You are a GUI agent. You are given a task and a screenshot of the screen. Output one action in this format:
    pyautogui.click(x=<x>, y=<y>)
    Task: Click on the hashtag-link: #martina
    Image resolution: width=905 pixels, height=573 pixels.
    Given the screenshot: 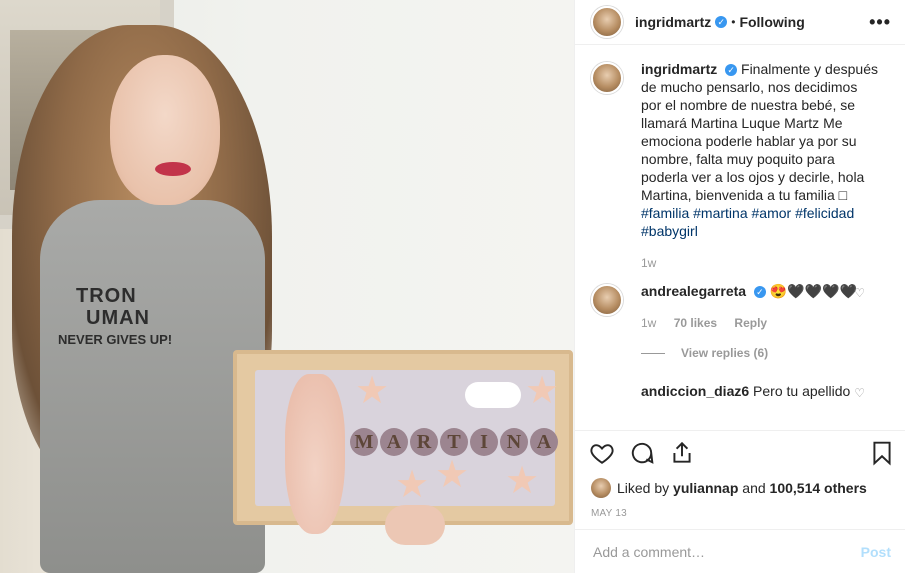 What is the action you would take?
    pyautogui.click(x=720, y=213)
    